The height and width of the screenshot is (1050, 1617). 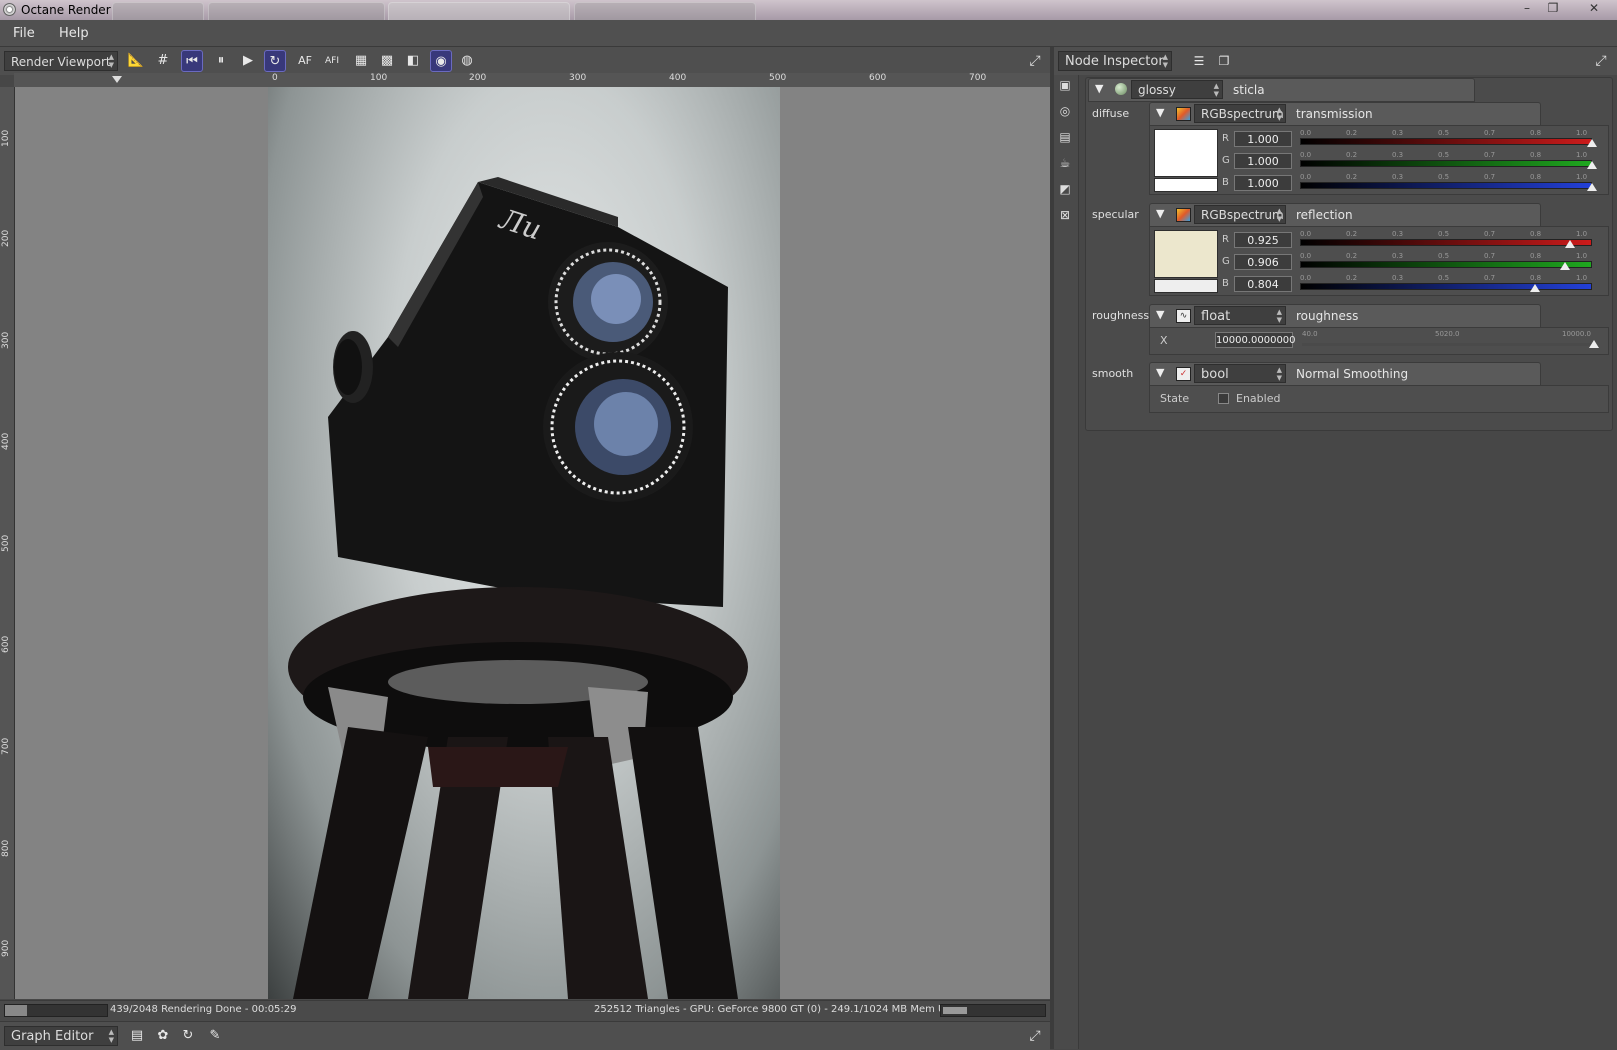 I want to click on viewport-selector: Render Viewport ▲ ▼, so click(x=61, y=61).